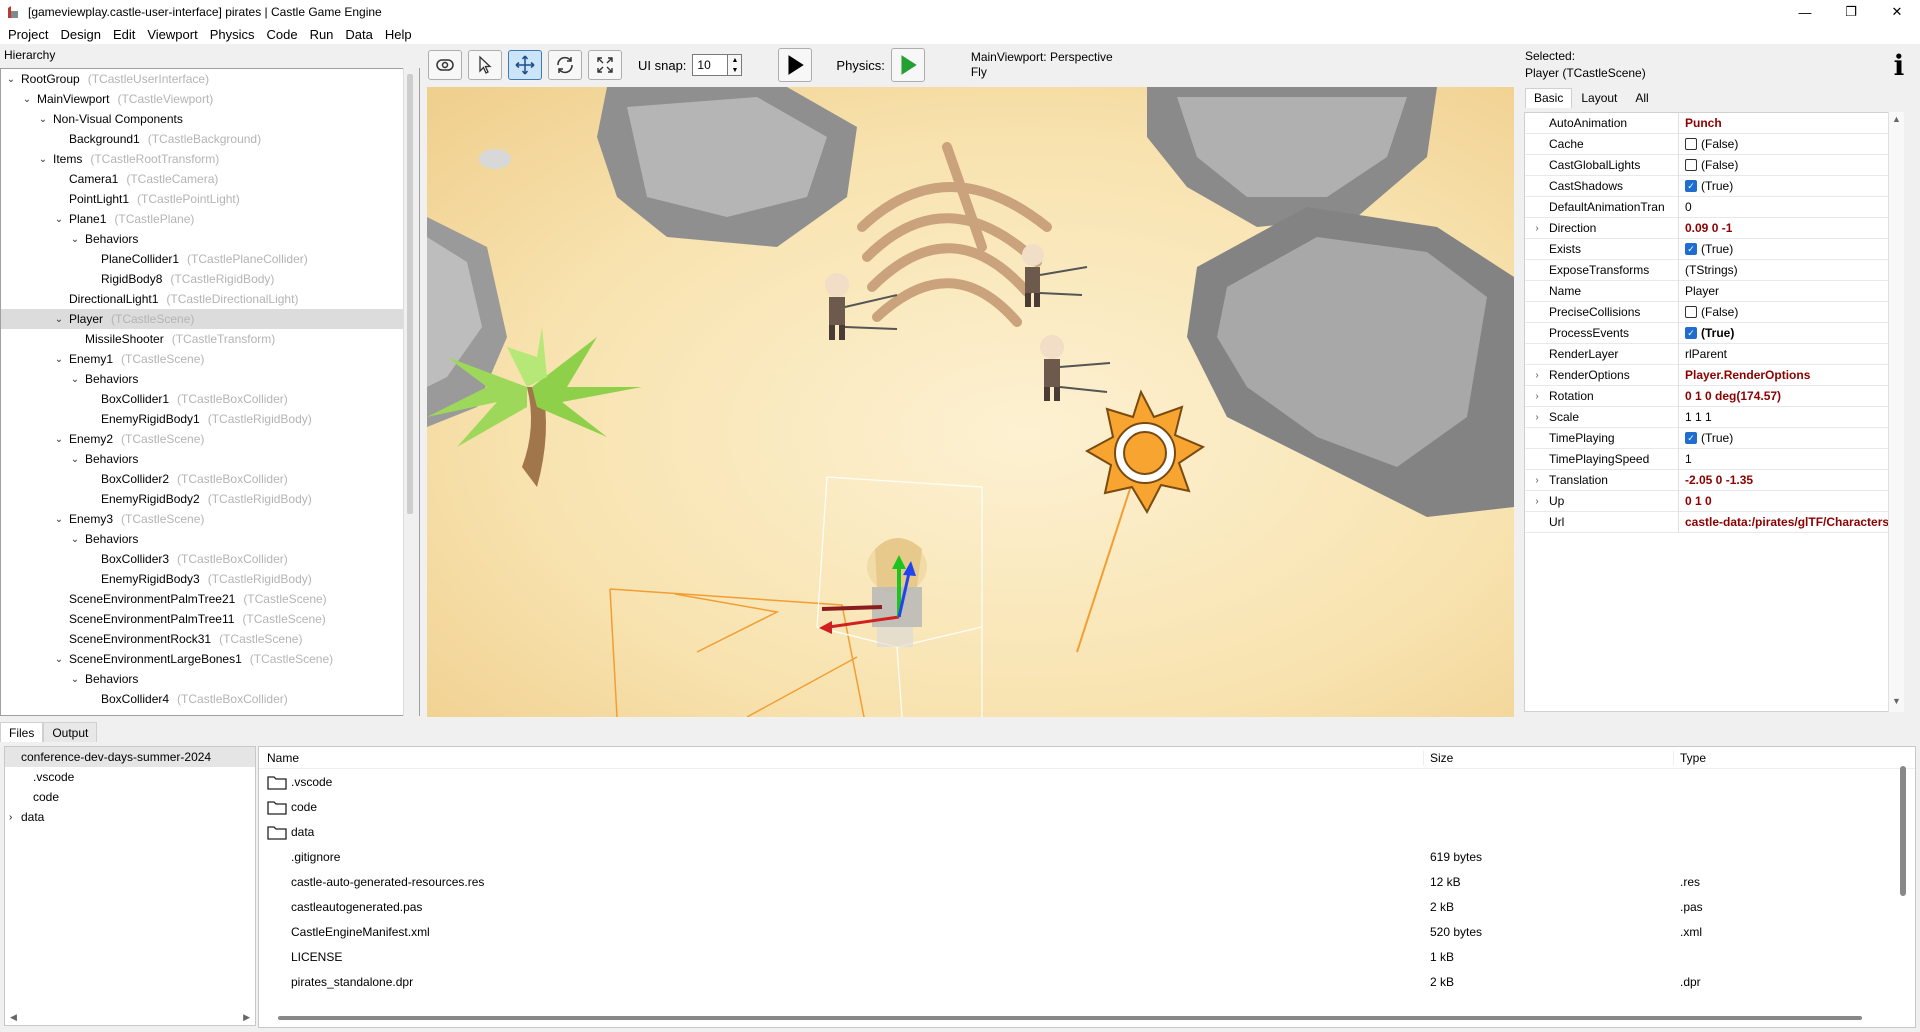  What do you see at coordinates (210, 99) in the screenshot?
I see `hierarchy-item: ⌄ MainViewport (TCastleViewport)` at bounding box center [210, 99].